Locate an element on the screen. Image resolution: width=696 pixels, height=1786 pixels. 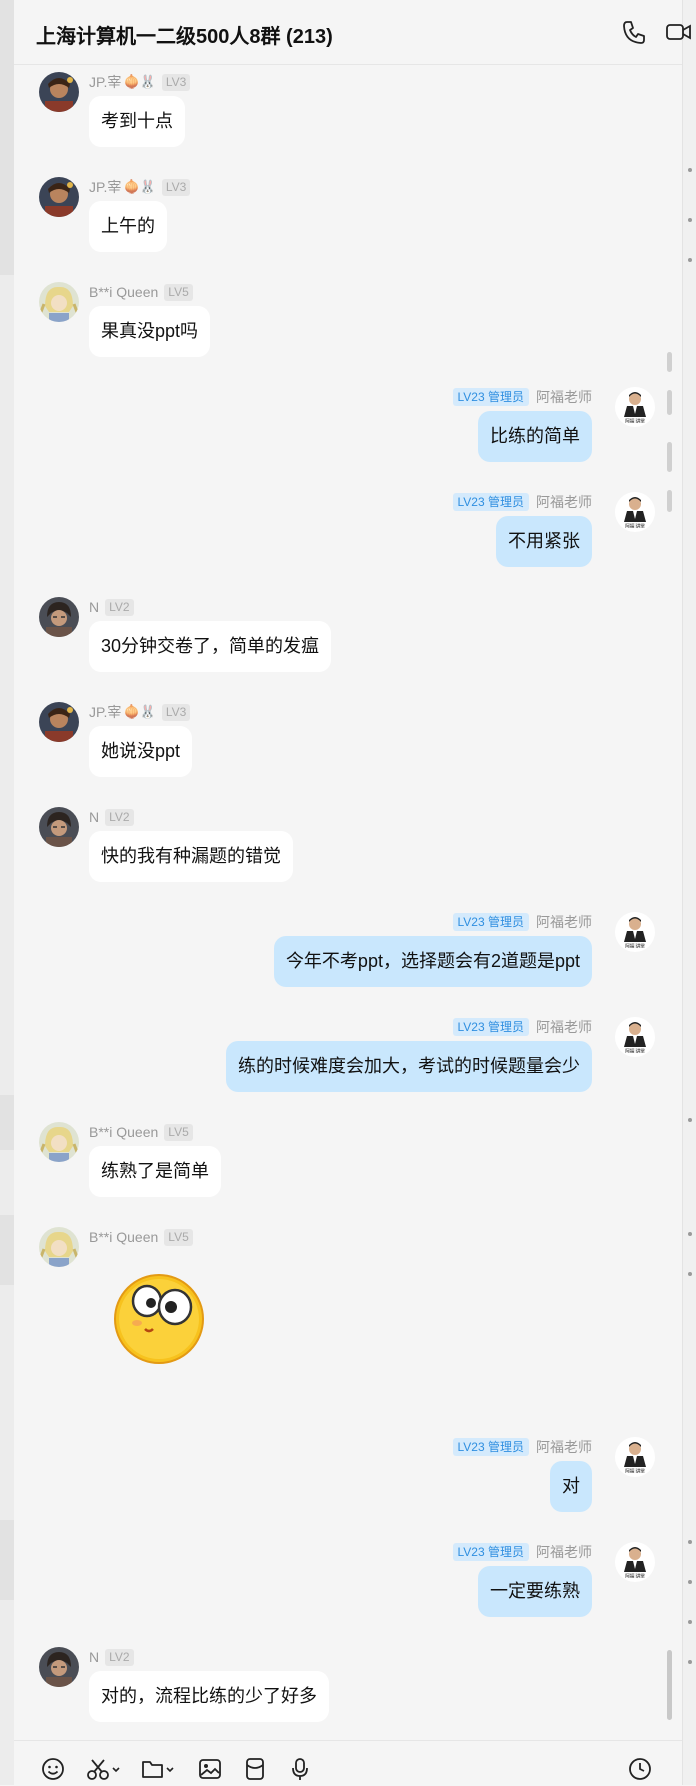
message-item: N LV2 30分钟交卷了，简单的发瘟 is located at coordinates (348, 637).